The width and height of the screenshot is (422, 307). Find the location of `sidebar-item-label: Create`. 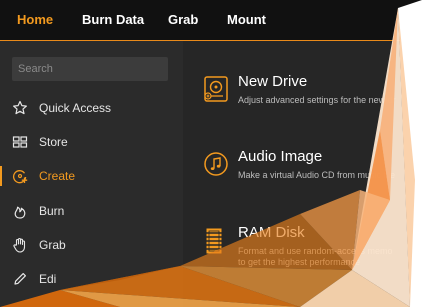

sidebar-item-label: Create is located at coordinates (57, 176).